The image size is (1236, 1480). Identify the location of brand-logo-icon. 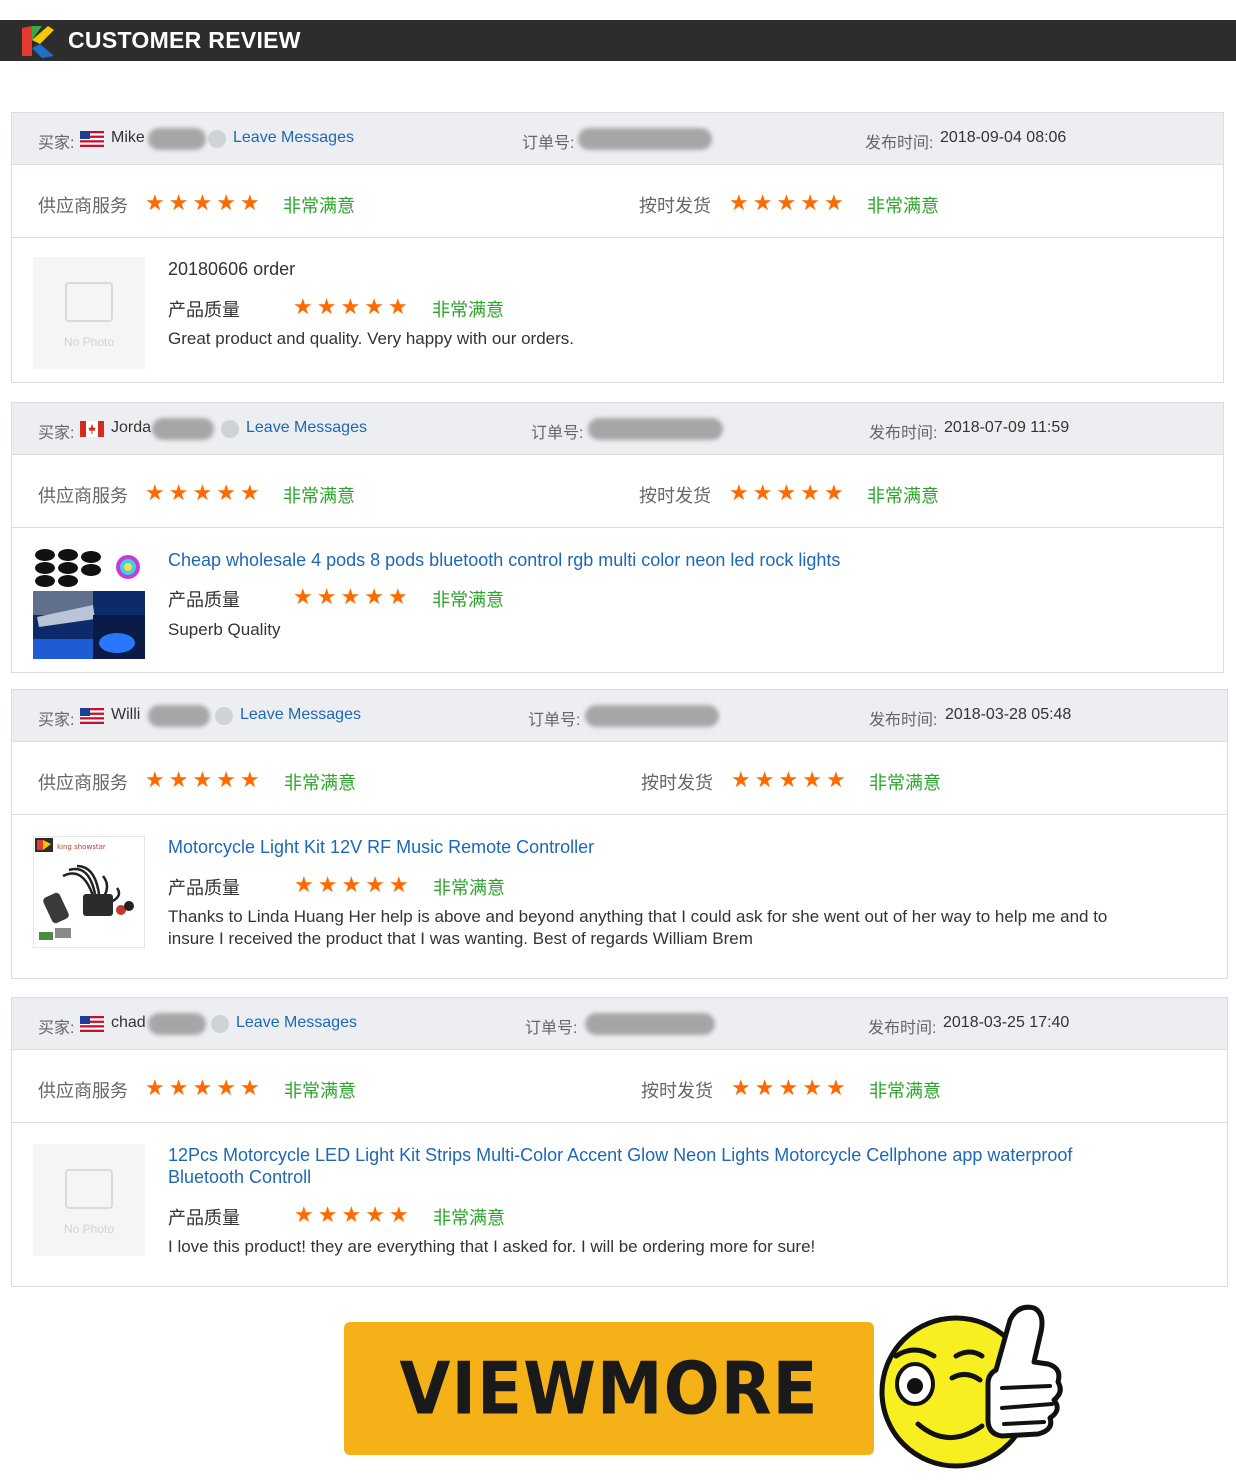
(37, 41).